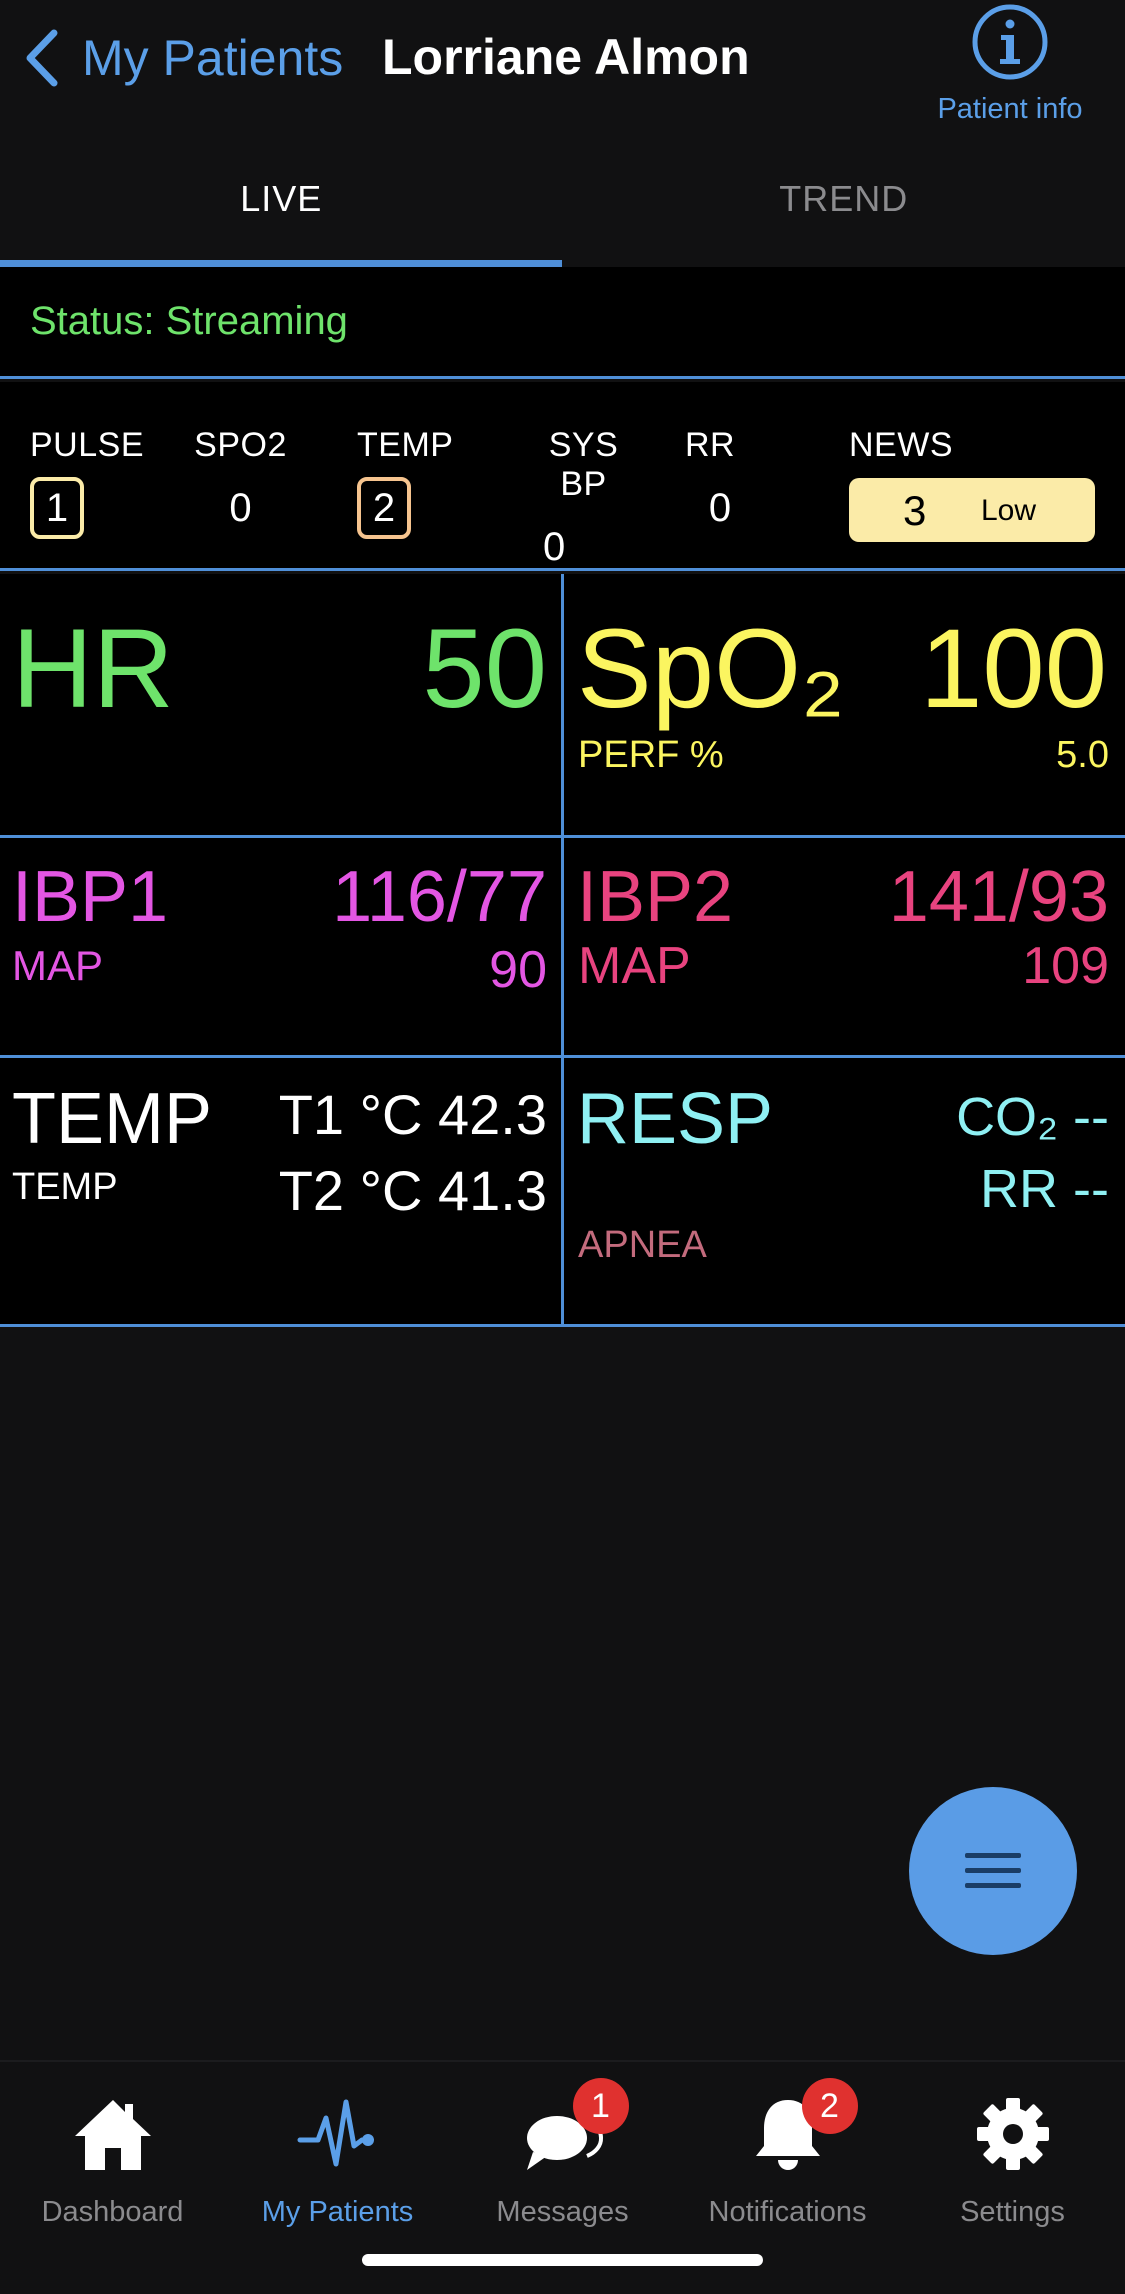  Describe the element at coordinates (787, 2212) in the screenshot. I see `nav-notifications-label: Notifications` at that location.